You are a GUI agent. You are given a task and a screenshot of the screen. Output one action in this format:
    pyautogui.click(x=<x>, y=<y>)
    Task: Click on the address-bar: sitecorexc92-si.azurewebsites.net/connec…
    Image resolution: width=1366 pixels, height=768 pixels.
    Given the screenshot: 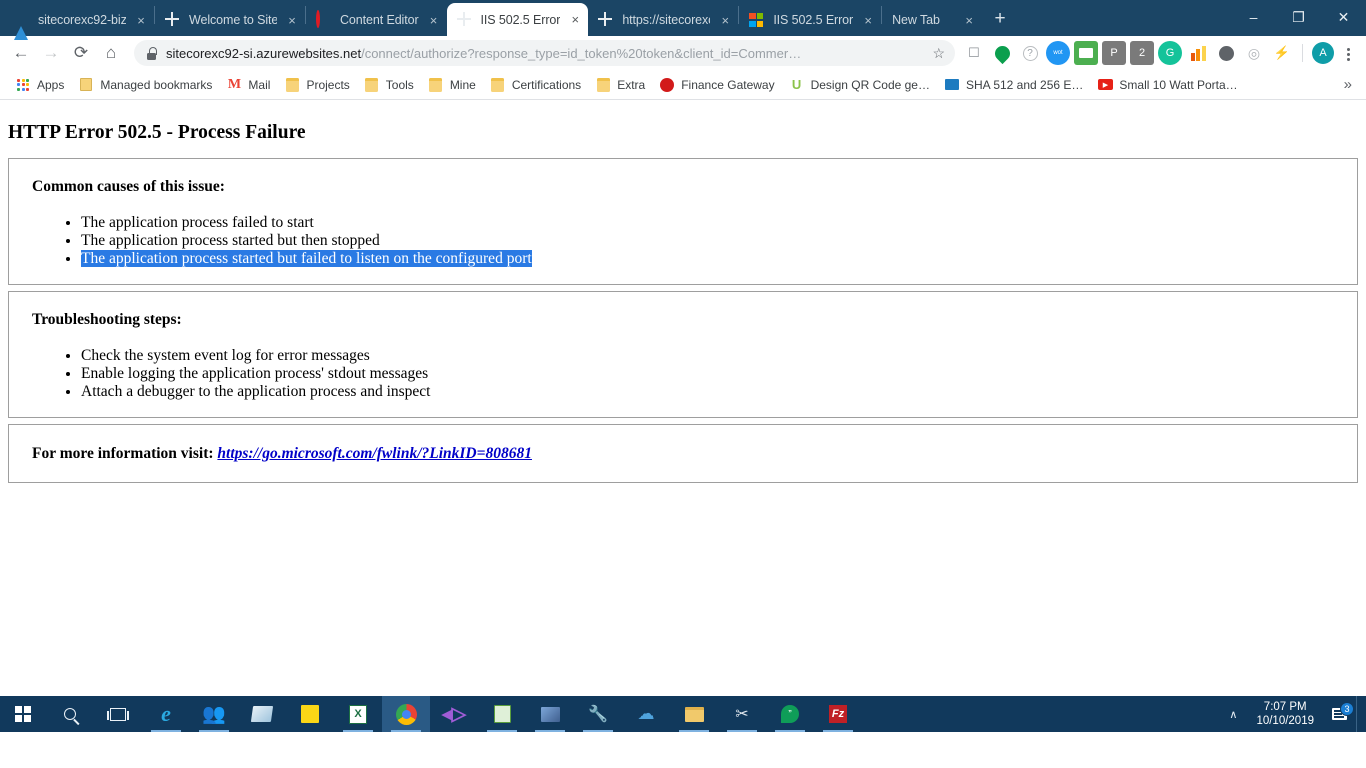 What is the action you would take?
    pyautogui.click(x=544, y=53)
    